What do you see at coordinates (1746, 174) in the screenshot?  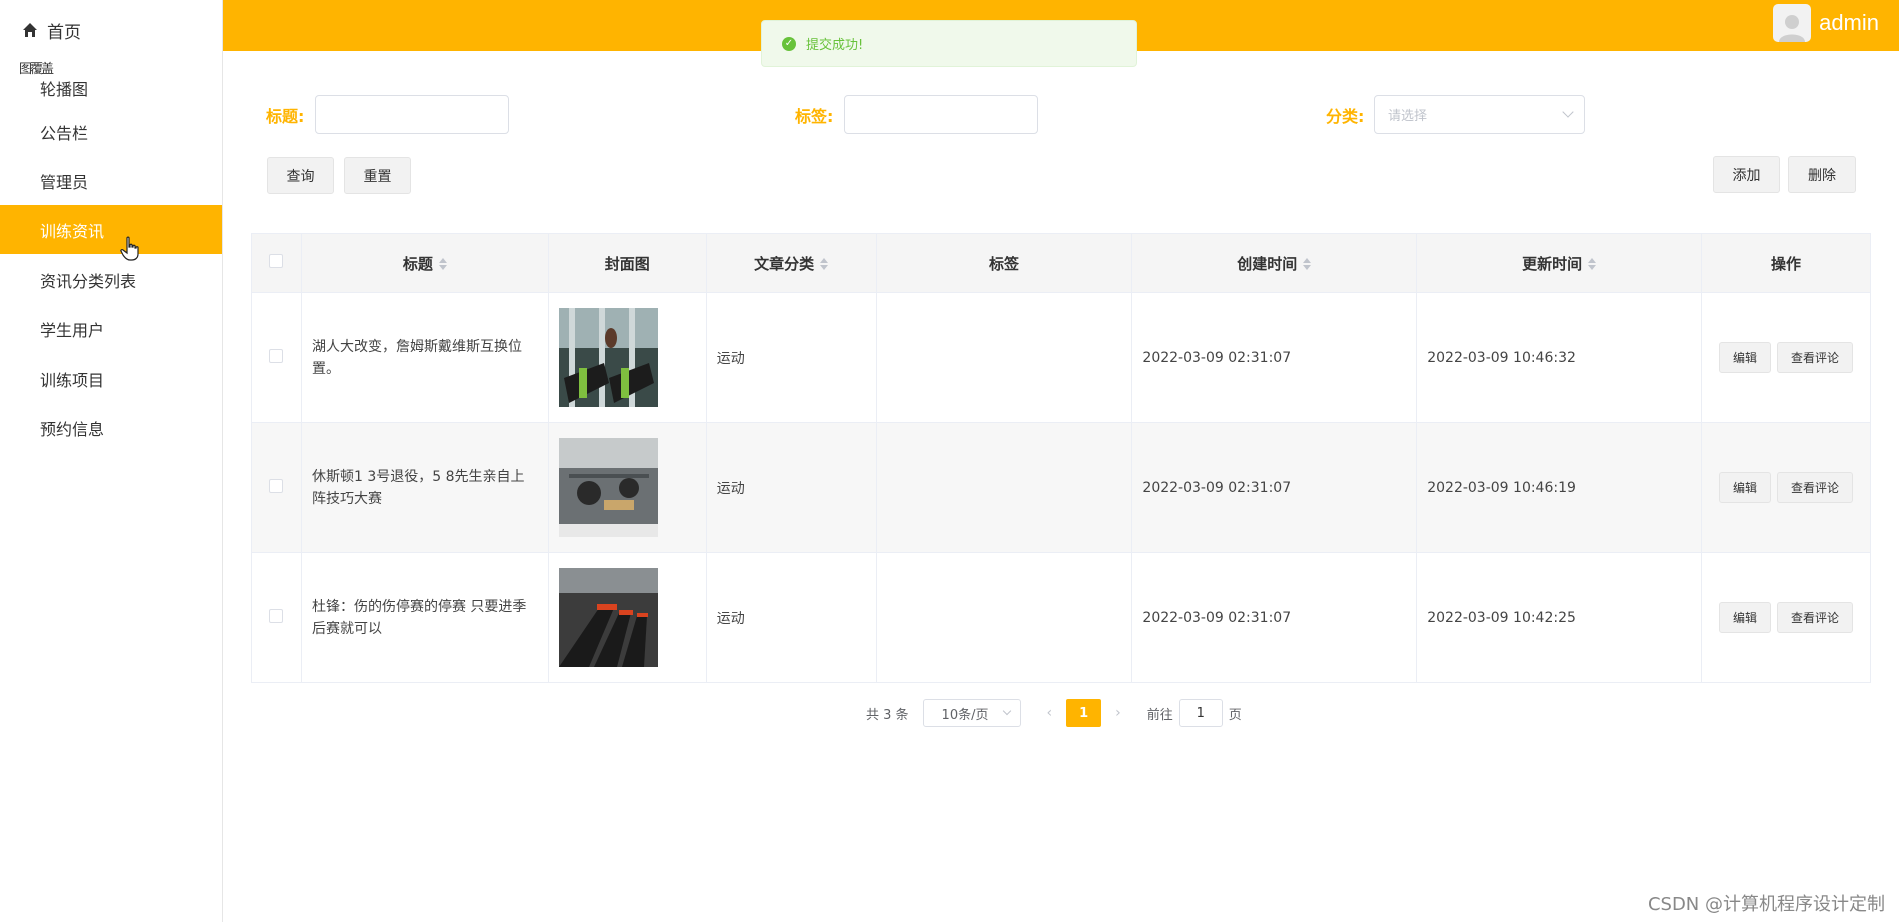 I see `add-button: 添加` at bounding box center [1746, 174].